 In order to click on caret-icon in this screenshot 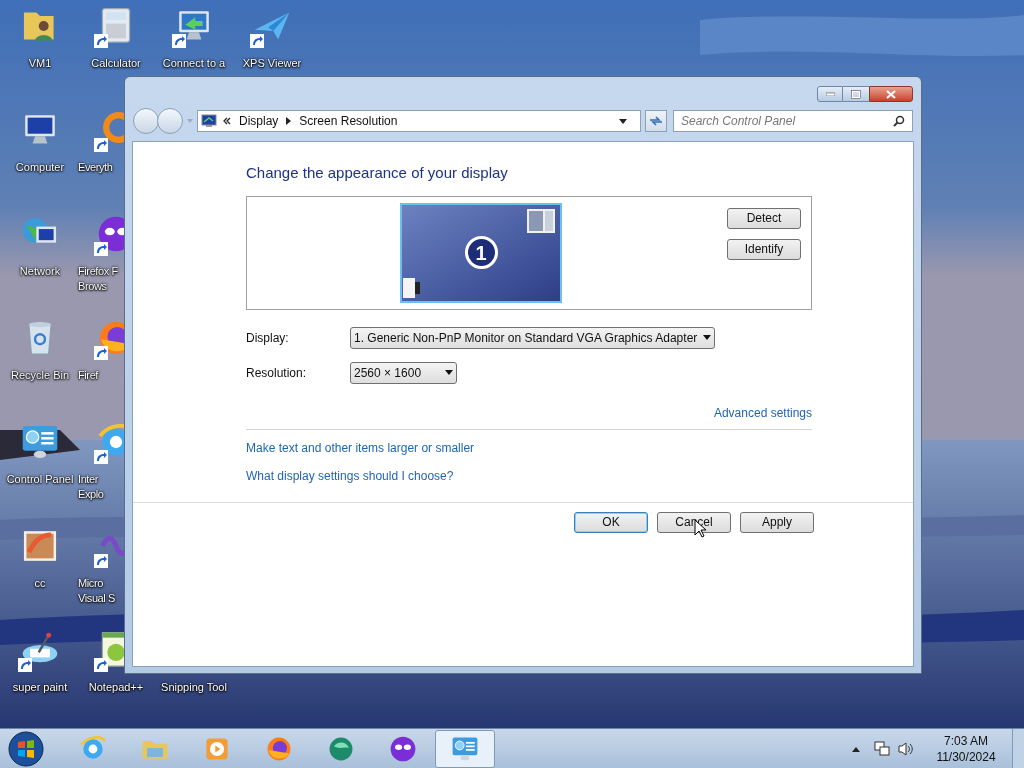, I will do `click(190, 121)`.